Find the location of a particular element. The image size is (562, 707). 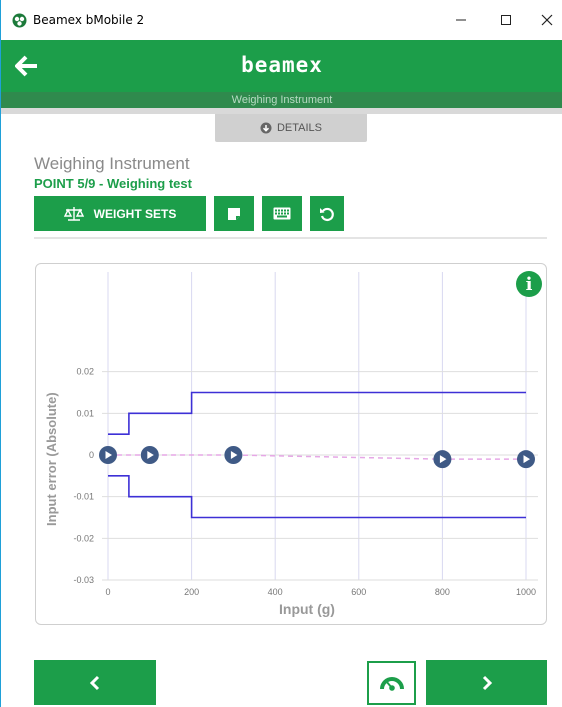

next-point-button is located at coordinates (486, 682).